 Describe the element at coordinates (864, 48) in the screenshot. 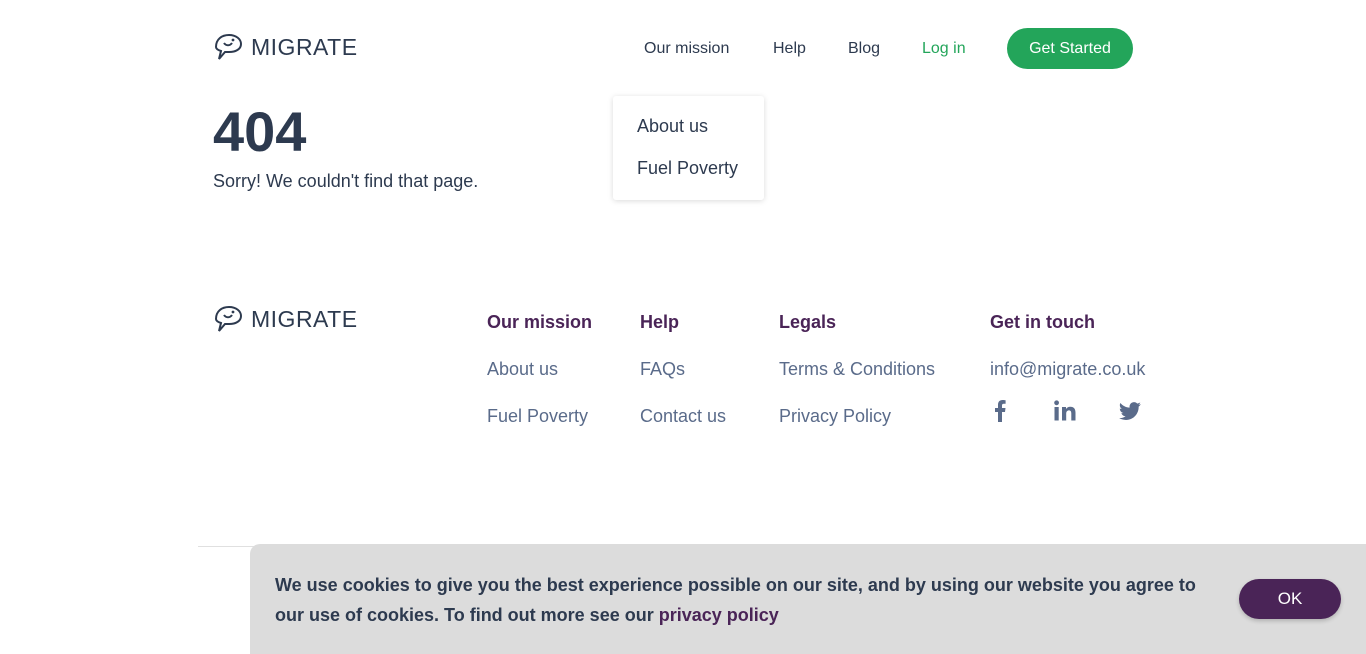

I see `nav-blog: Blog` at that location.